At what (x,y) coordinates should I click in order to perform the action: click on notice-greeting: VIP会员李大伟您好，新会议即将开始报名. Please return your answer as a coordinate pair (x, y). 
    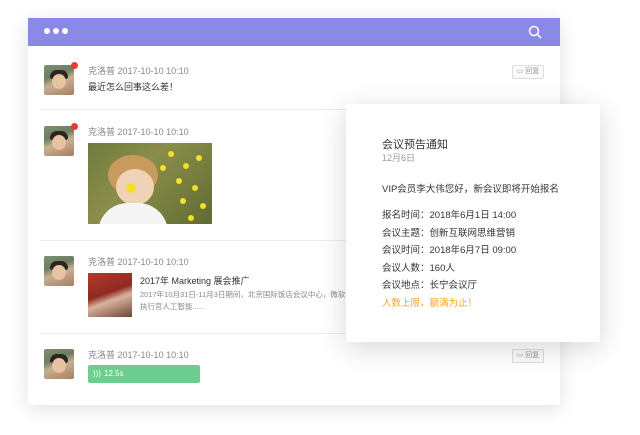
    Looking at the image, I should click on (470, 189).